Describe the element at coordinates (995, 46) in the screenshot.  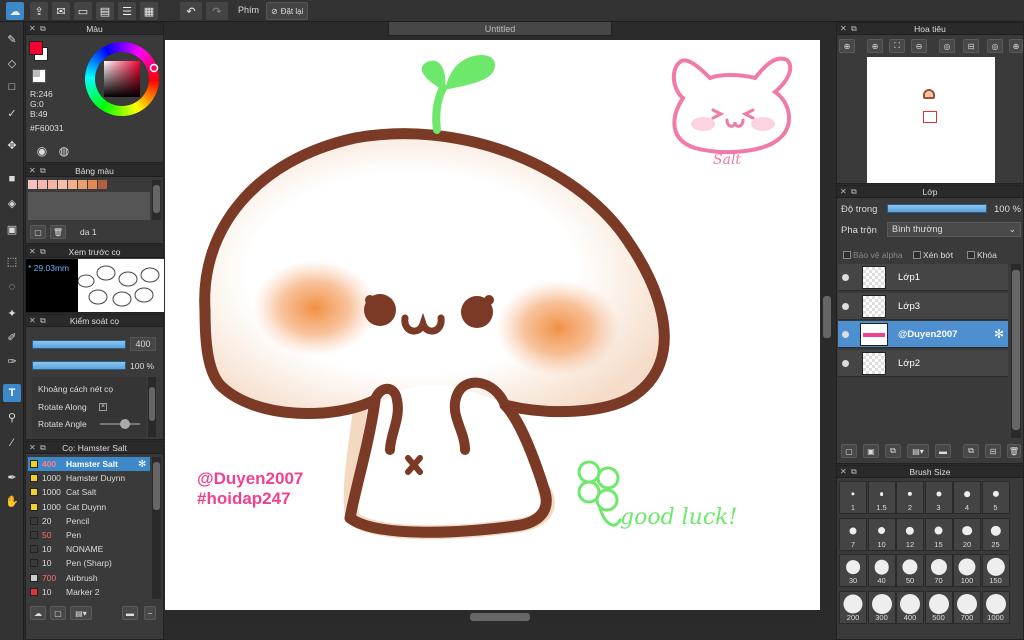
I see `rotate-right-icon: ◎` at that location.